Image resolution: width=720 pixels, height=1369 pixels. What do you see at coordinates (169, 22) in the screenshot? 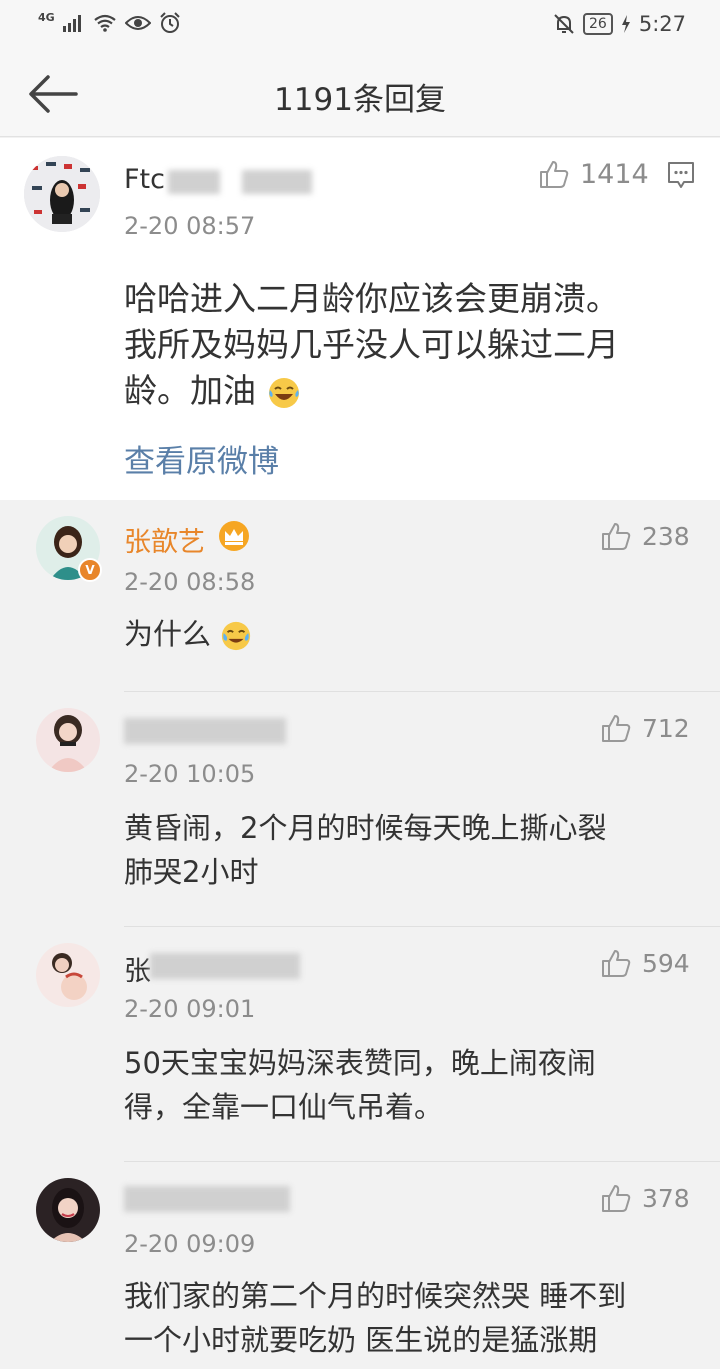
I see `alarm-icon` at bounding box center [169, 22].